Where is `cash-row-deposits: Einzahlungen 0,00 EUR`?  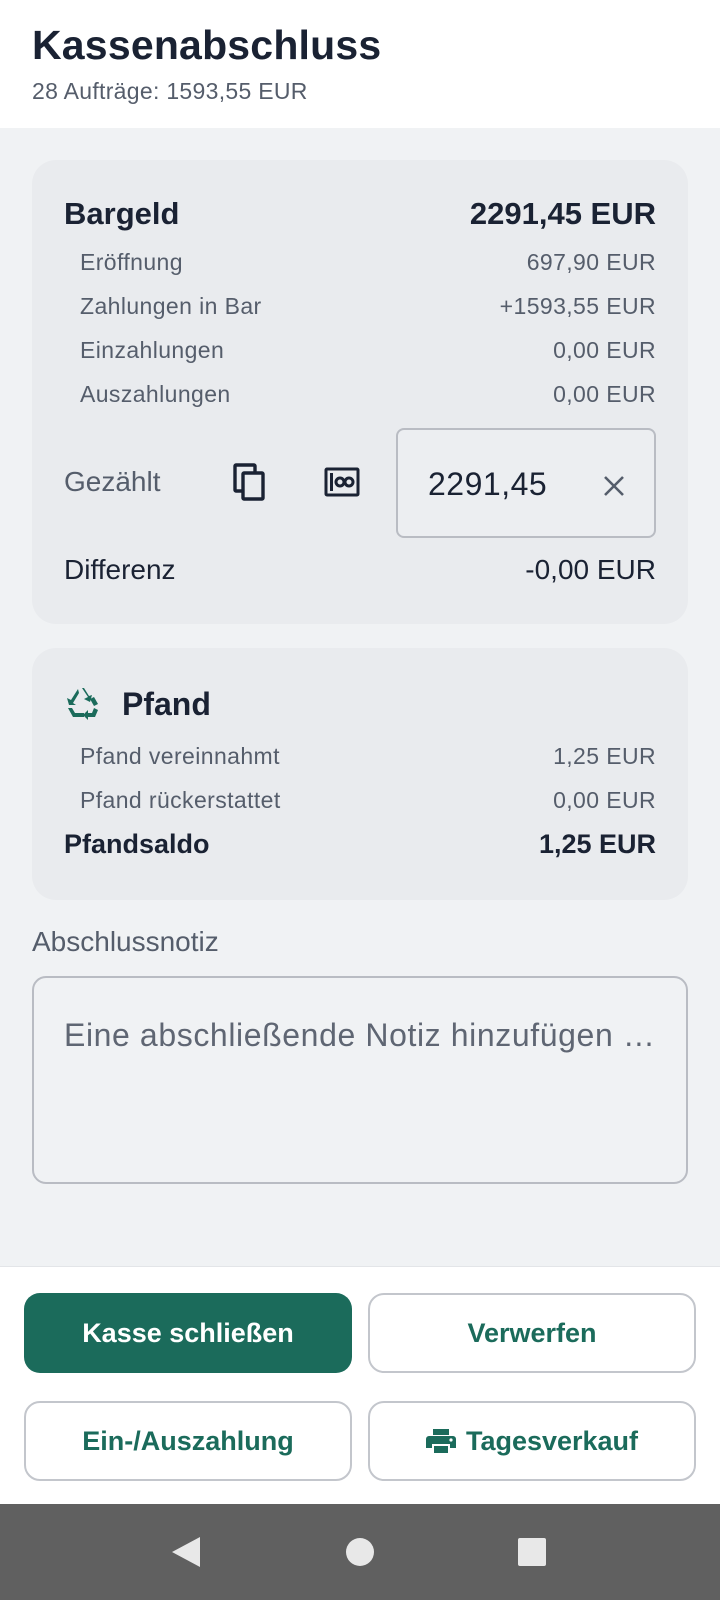
cash-row-deposits: Einzahlungen 0,00 EUR is located at coordinates (360, 350).